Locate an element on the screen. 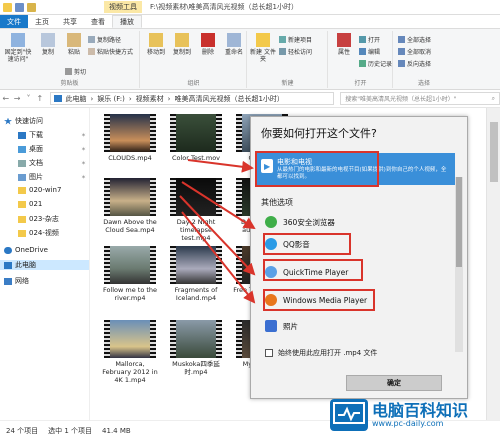 The width and height of the screenshot is (500, 441). dialog-title: 你要如何打开这个文件? is located at coordinates (319, 133).